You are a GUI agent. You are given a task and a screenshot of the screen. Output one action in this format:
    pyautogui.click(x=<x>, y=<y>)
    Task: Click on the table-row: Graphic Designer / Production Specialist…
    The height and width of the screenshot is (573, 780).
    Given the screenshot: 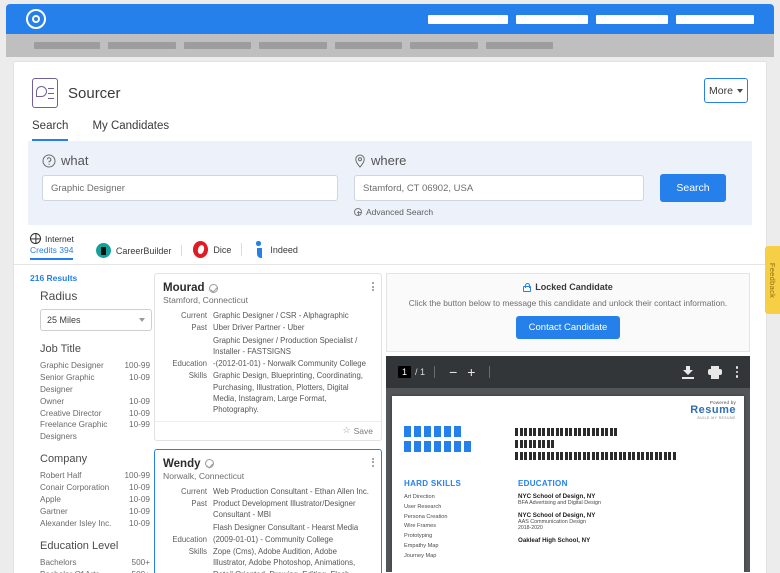 What is the action you would take?
    pyautogui.click(x=267, y=347)
    